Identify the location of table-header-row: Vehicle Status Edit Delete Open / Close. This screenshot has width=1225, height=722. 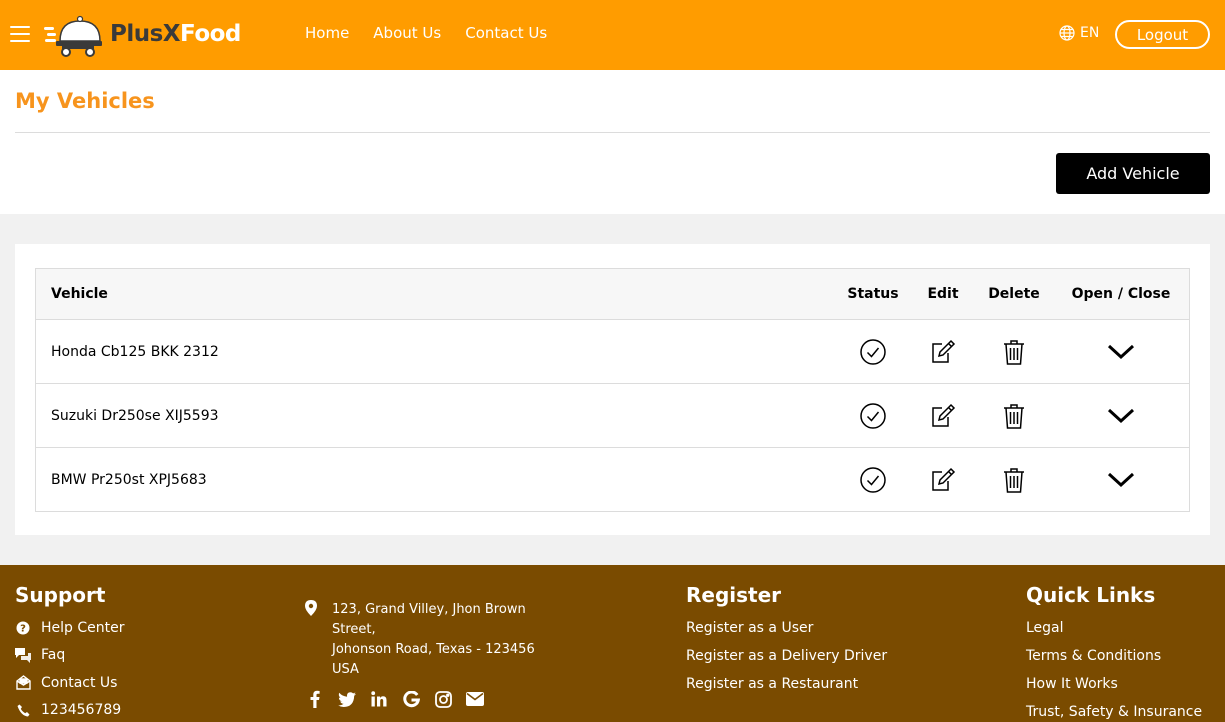
(612, 294).